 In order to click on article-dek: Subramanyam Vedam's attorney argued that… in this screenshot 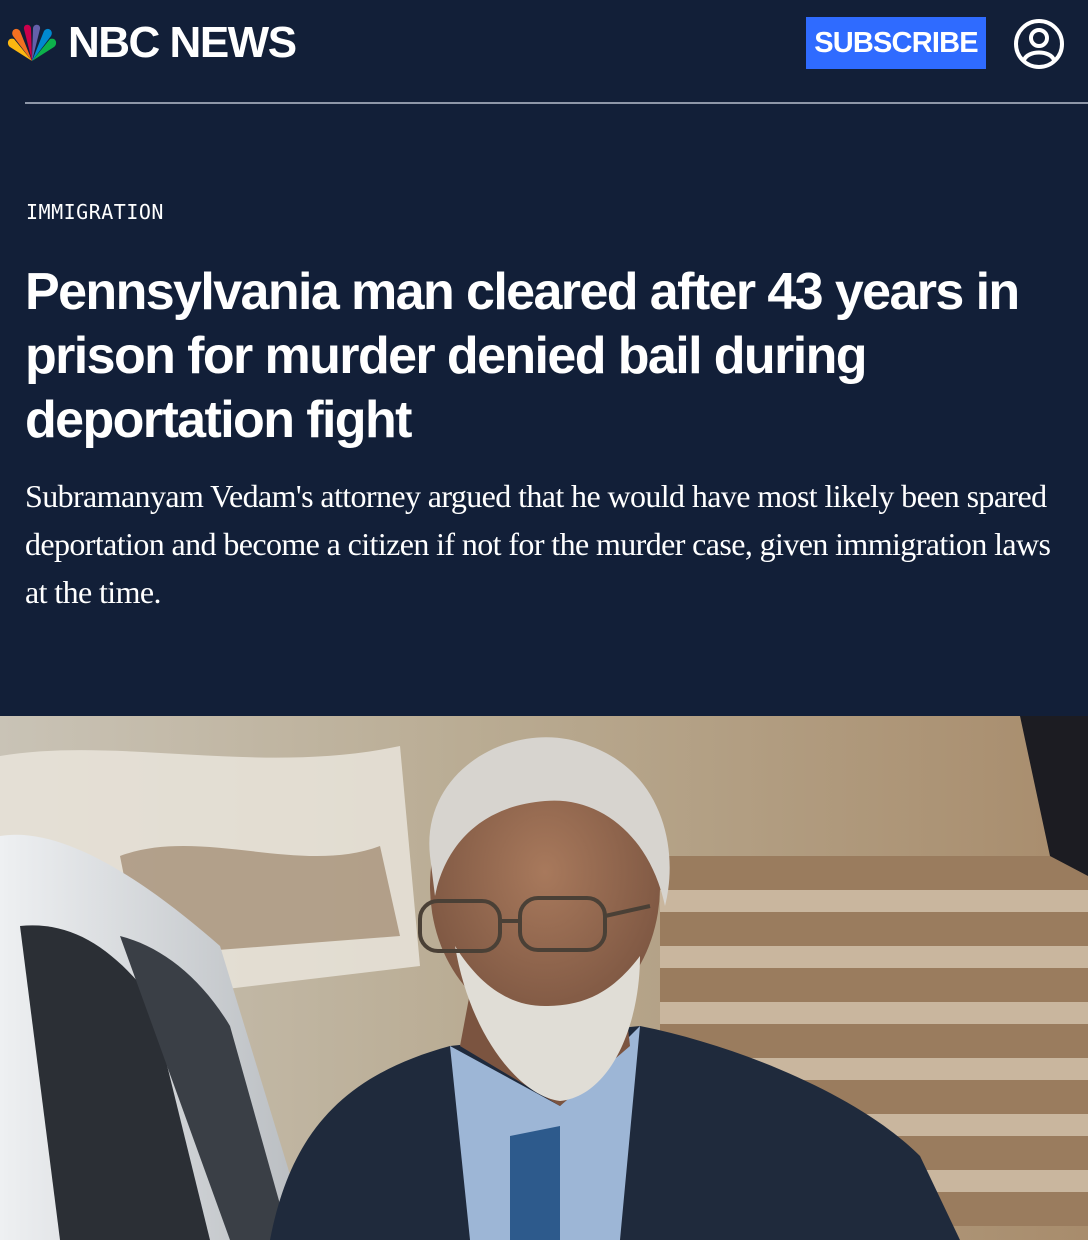, I will do `click(538, 544)`.